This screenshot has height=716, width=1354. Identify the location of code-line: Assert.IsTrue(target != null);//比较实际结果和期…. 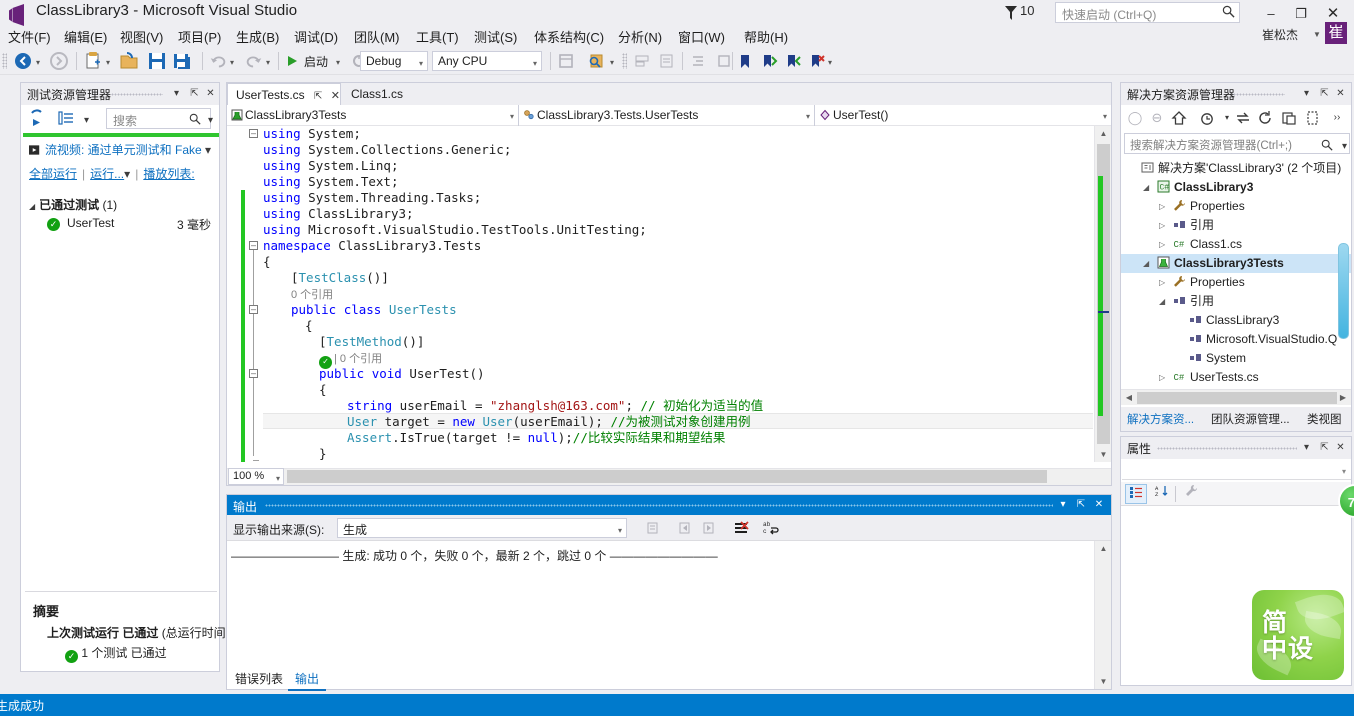
(536, 438).